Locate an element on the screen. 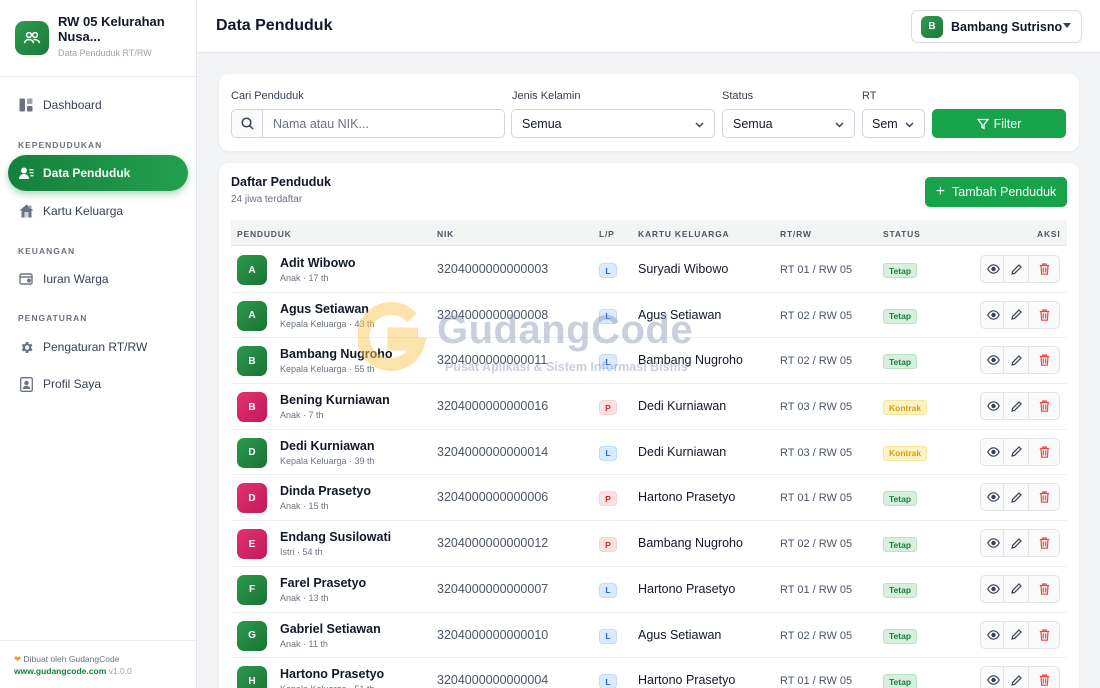  add-resident-label: Tambah Penduduk is located at coordinates (1004, 192).